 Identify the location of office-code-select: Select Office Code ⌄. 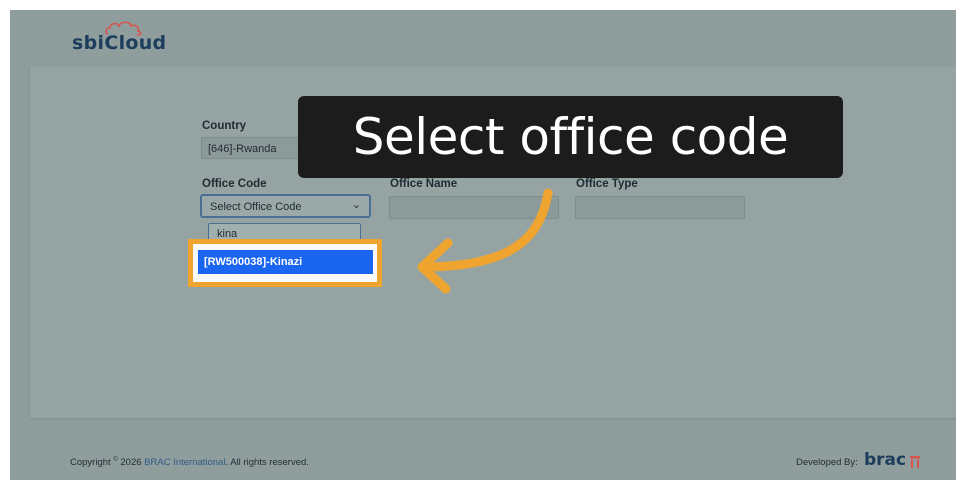
(285, 206).